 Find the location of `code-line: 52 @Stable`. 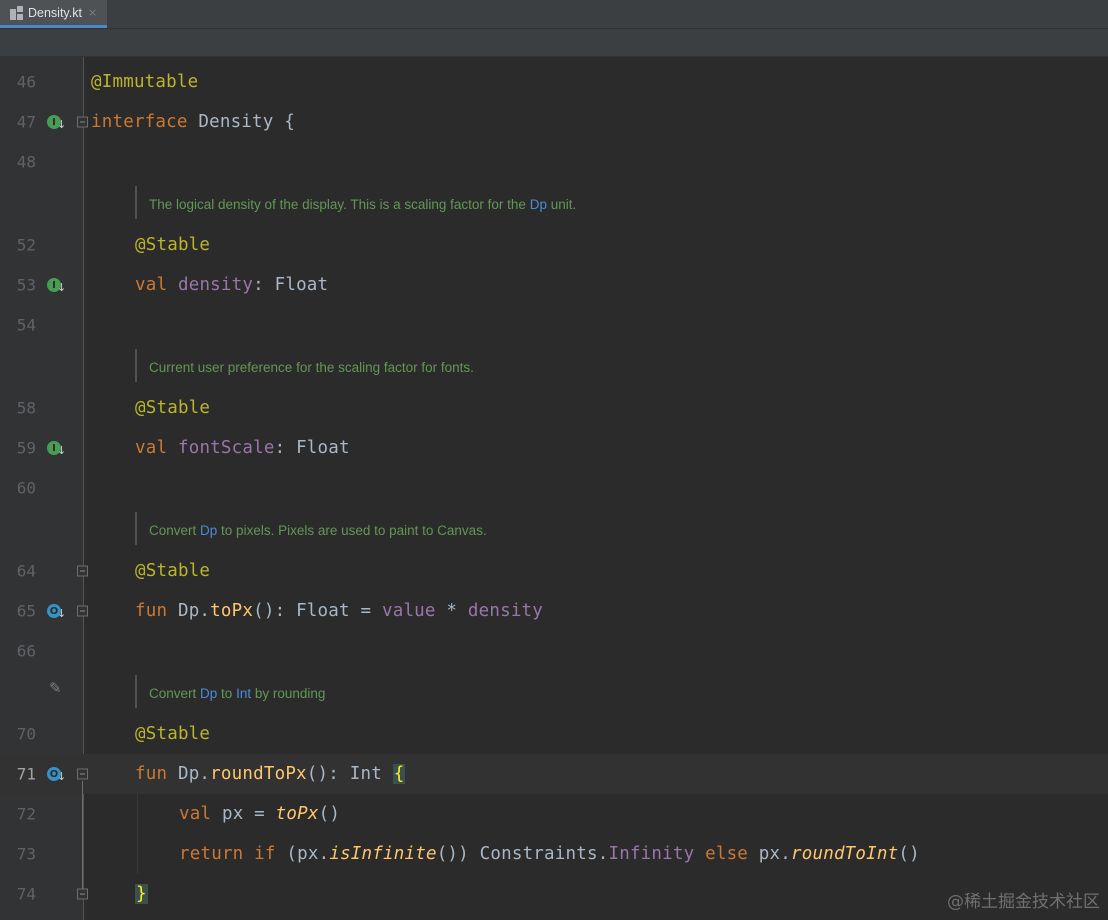

code-line: 52 @Stable is located at coordinates (554, 245).